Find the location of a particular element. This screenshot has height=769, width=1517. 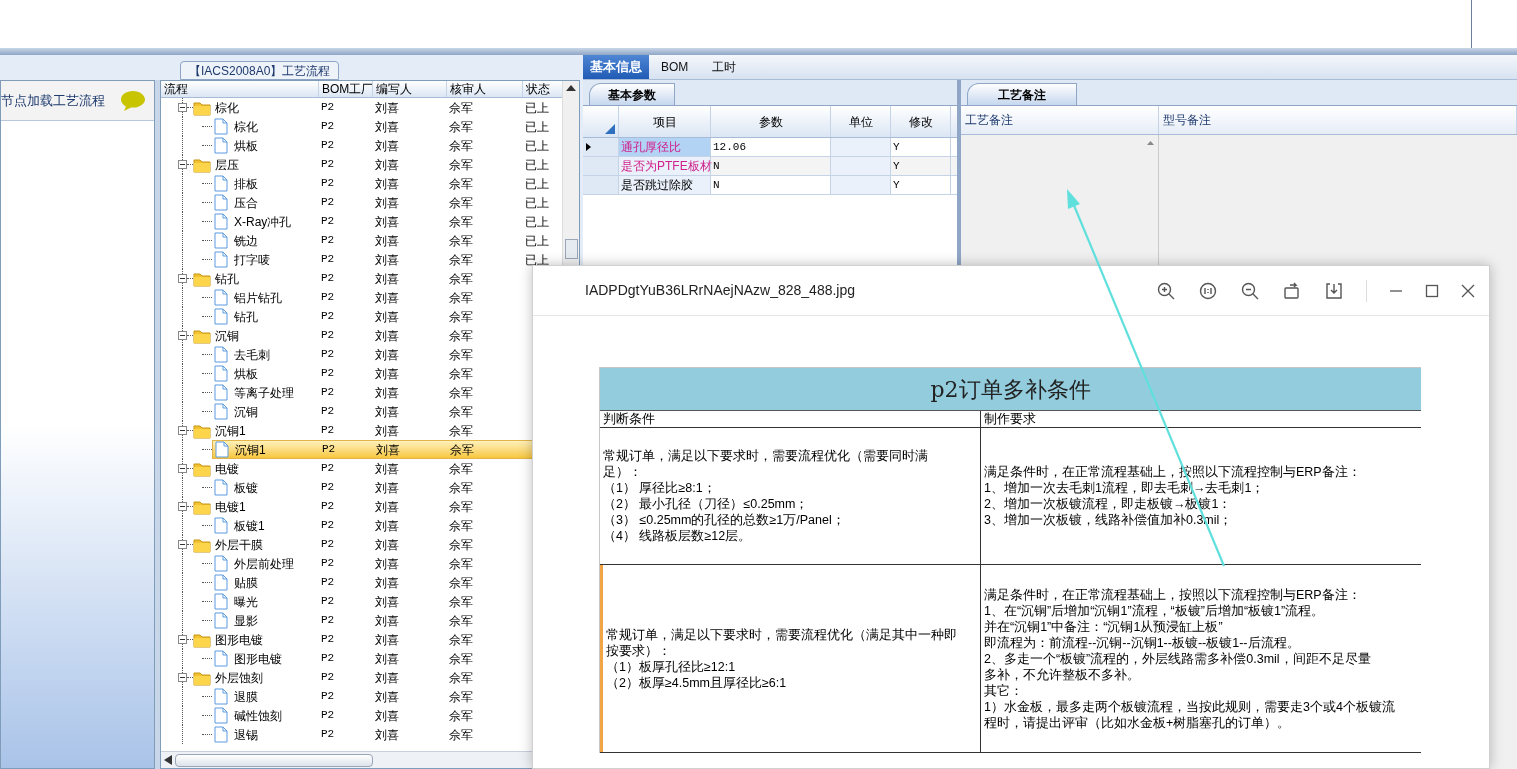

tree-node: X-Ray冲孔 is located at coordinates (263, 221).